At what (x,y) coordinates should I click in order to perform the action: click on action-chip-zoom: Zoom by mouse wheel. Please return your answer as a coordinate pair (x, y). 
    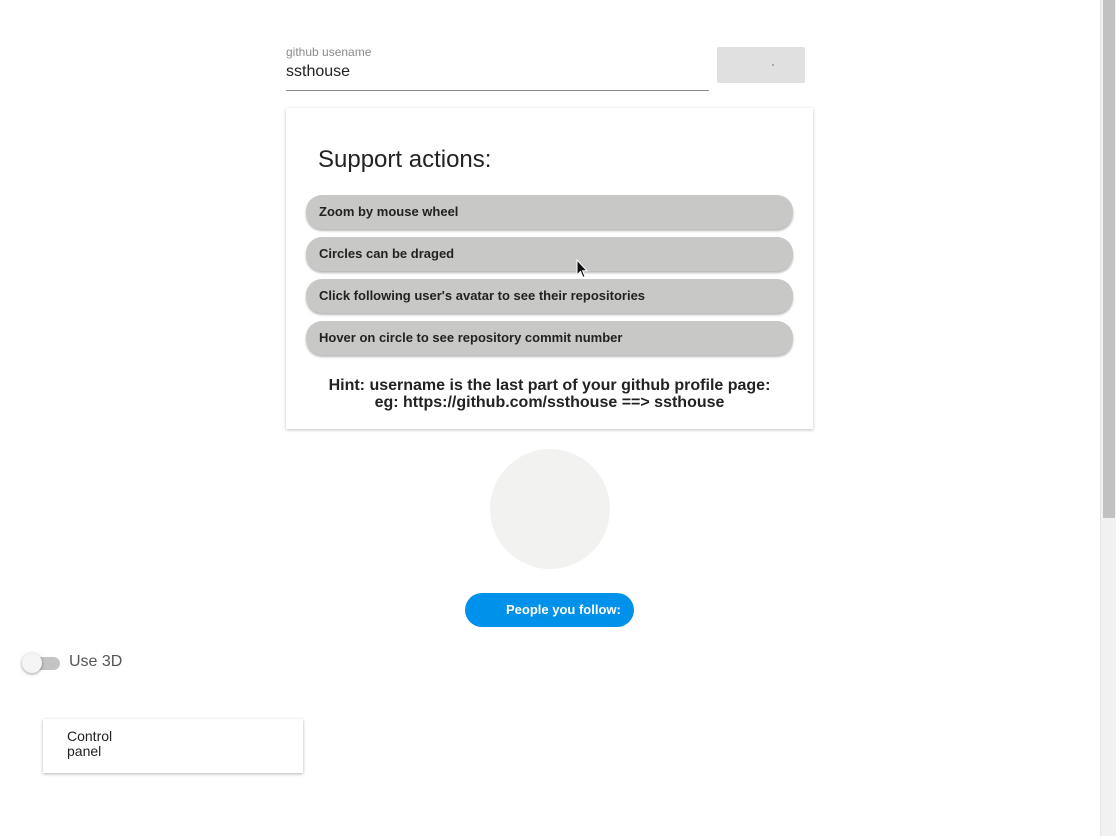
    Looking at the image, I should click on (549, 212).